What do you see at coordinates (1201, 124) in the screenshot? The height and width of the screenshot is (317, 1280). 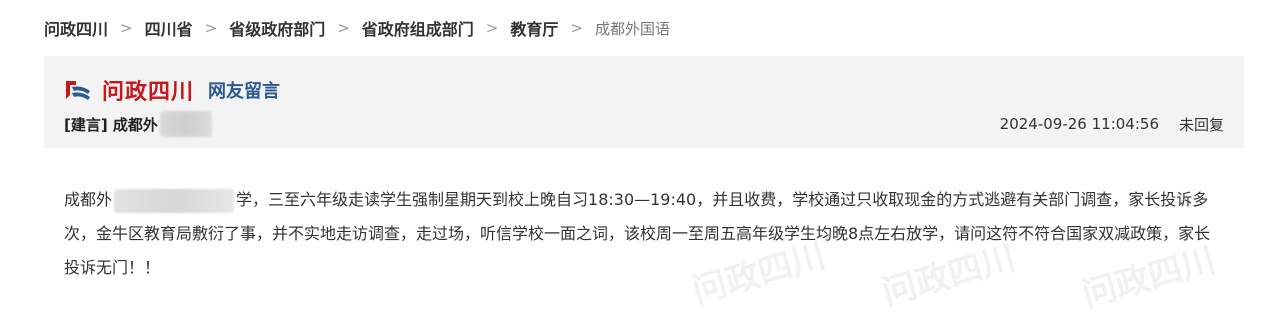 I see `reply-status: 未回复` at bounding box center [1201, 124].